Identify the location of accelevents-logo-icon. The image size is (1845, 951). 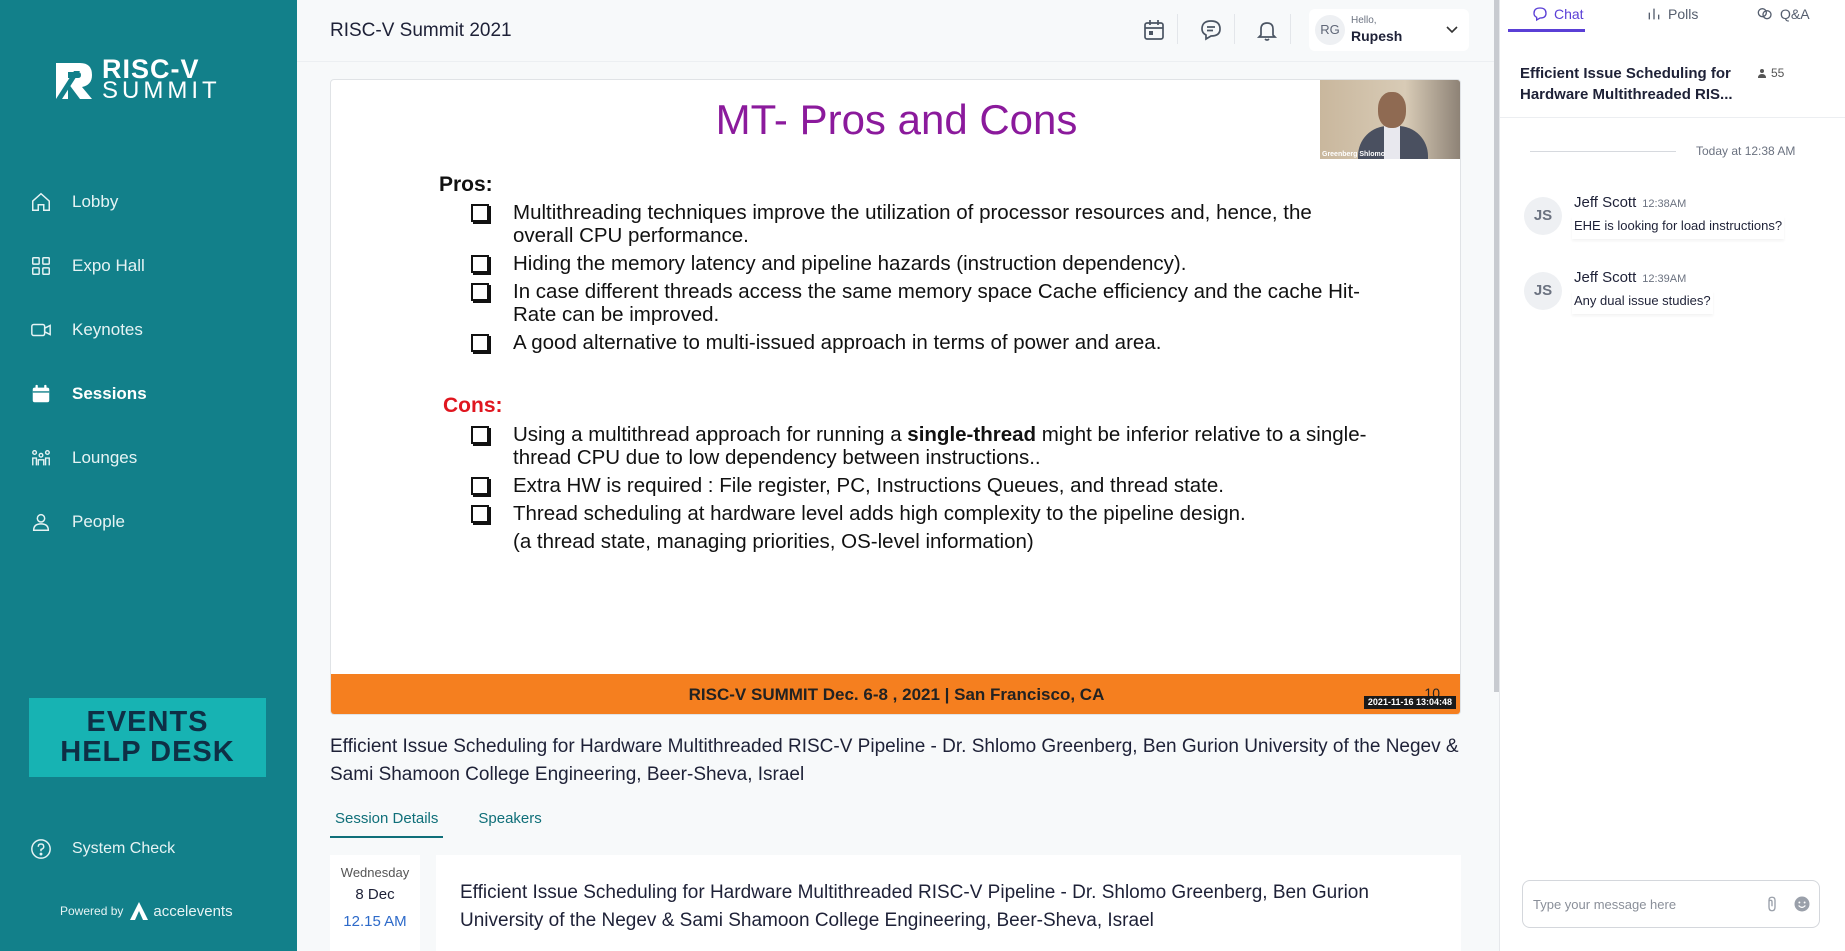
(139, 911).